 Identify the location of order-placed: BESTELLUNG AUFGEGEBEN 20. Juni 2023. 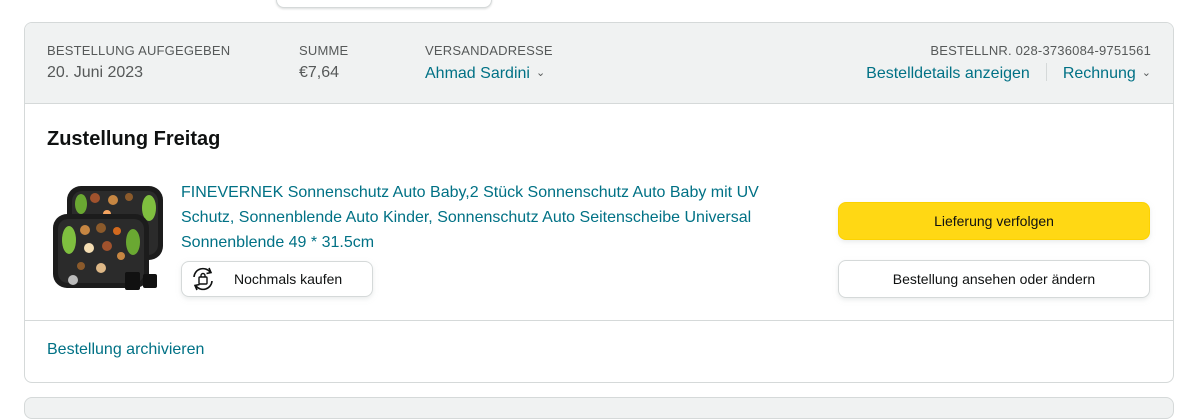
(138, 63).